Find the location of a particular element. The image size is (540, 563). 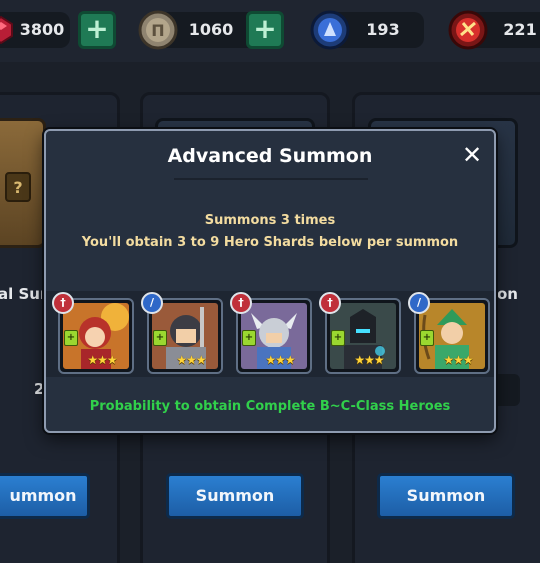

red-summon-ticket-icon is located at coordinates (468, 30).